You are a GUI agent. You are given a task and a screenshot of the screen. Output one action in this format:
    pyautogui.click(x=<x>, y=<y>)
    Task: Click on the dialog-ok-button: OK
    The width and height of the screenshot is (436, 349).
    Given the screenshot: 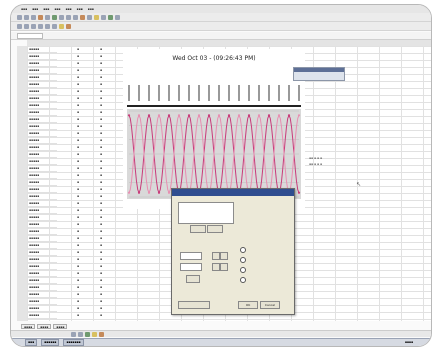 What is the action you would take?
    pyautogui.click(x=248, y=305)
    